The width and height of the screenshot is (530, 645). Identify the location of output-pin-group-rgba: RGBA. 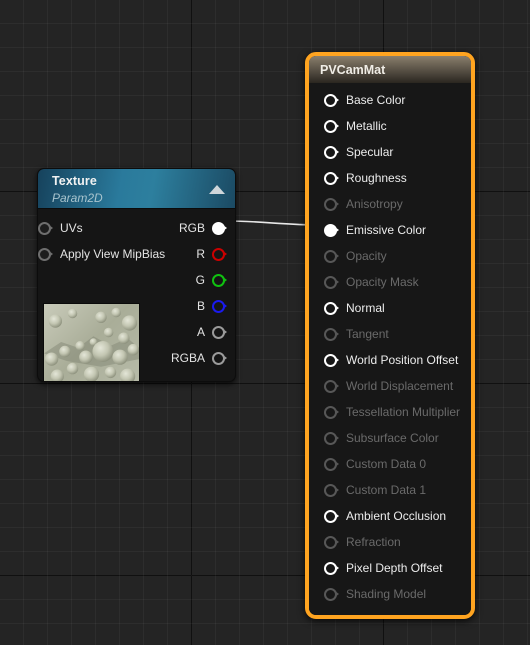
(199, 358).